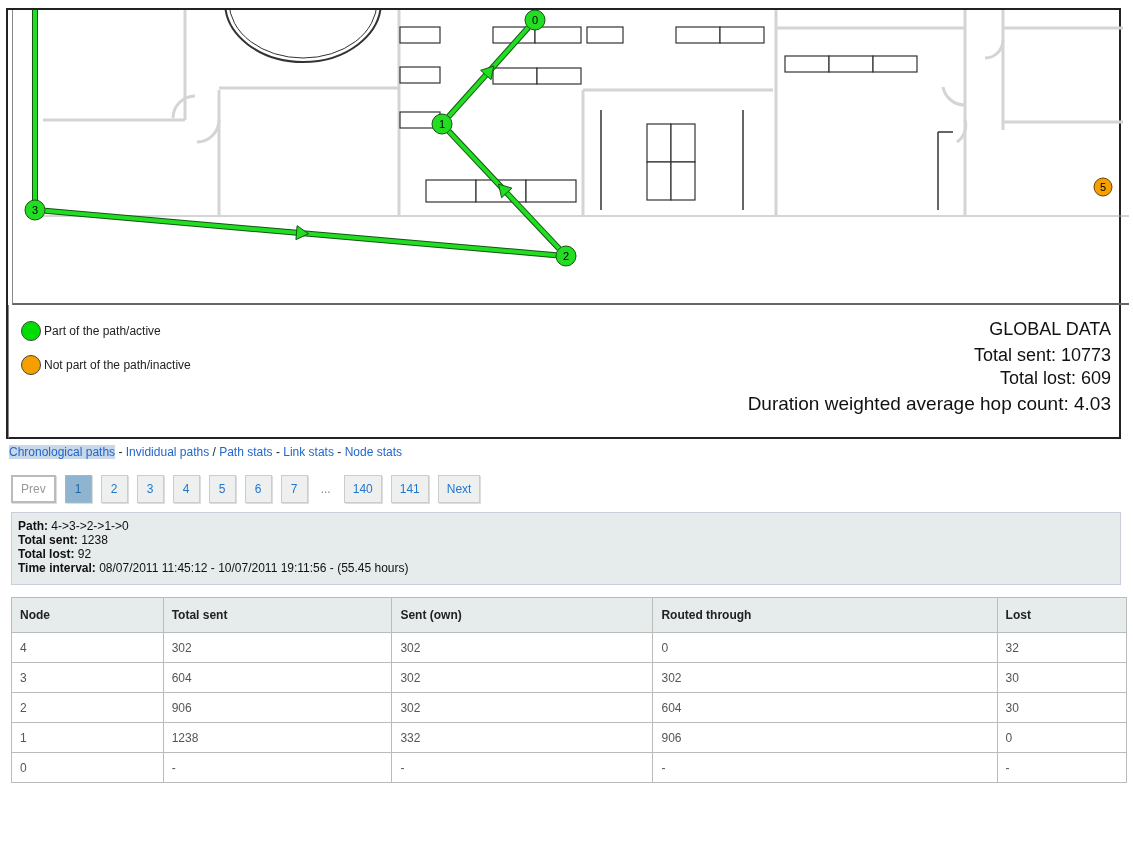  I want to click on page-button: 6, so click(258, 489).